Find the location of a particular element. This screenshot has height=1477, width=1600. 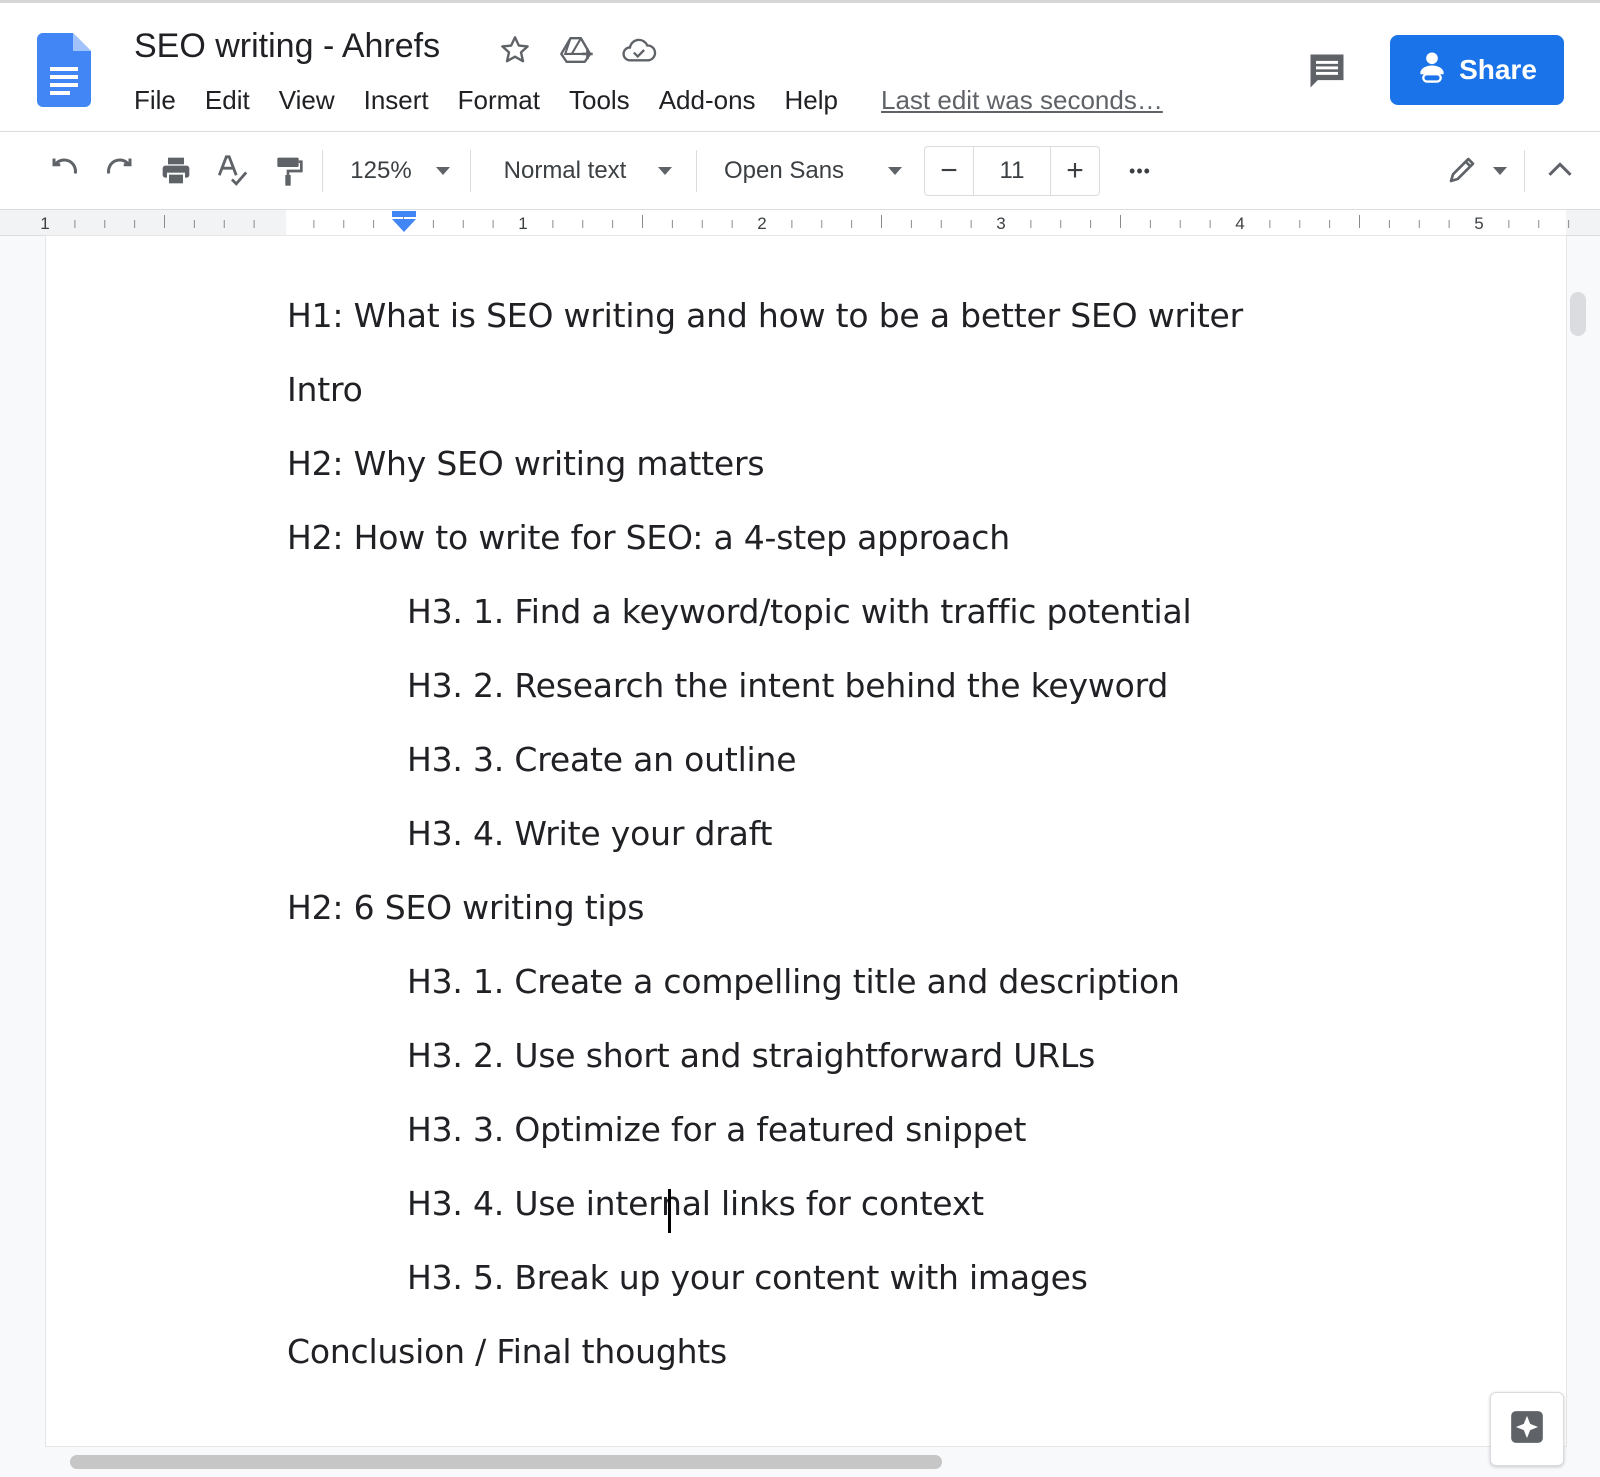

doc-line: Intro is located at coordinates (325, 389).